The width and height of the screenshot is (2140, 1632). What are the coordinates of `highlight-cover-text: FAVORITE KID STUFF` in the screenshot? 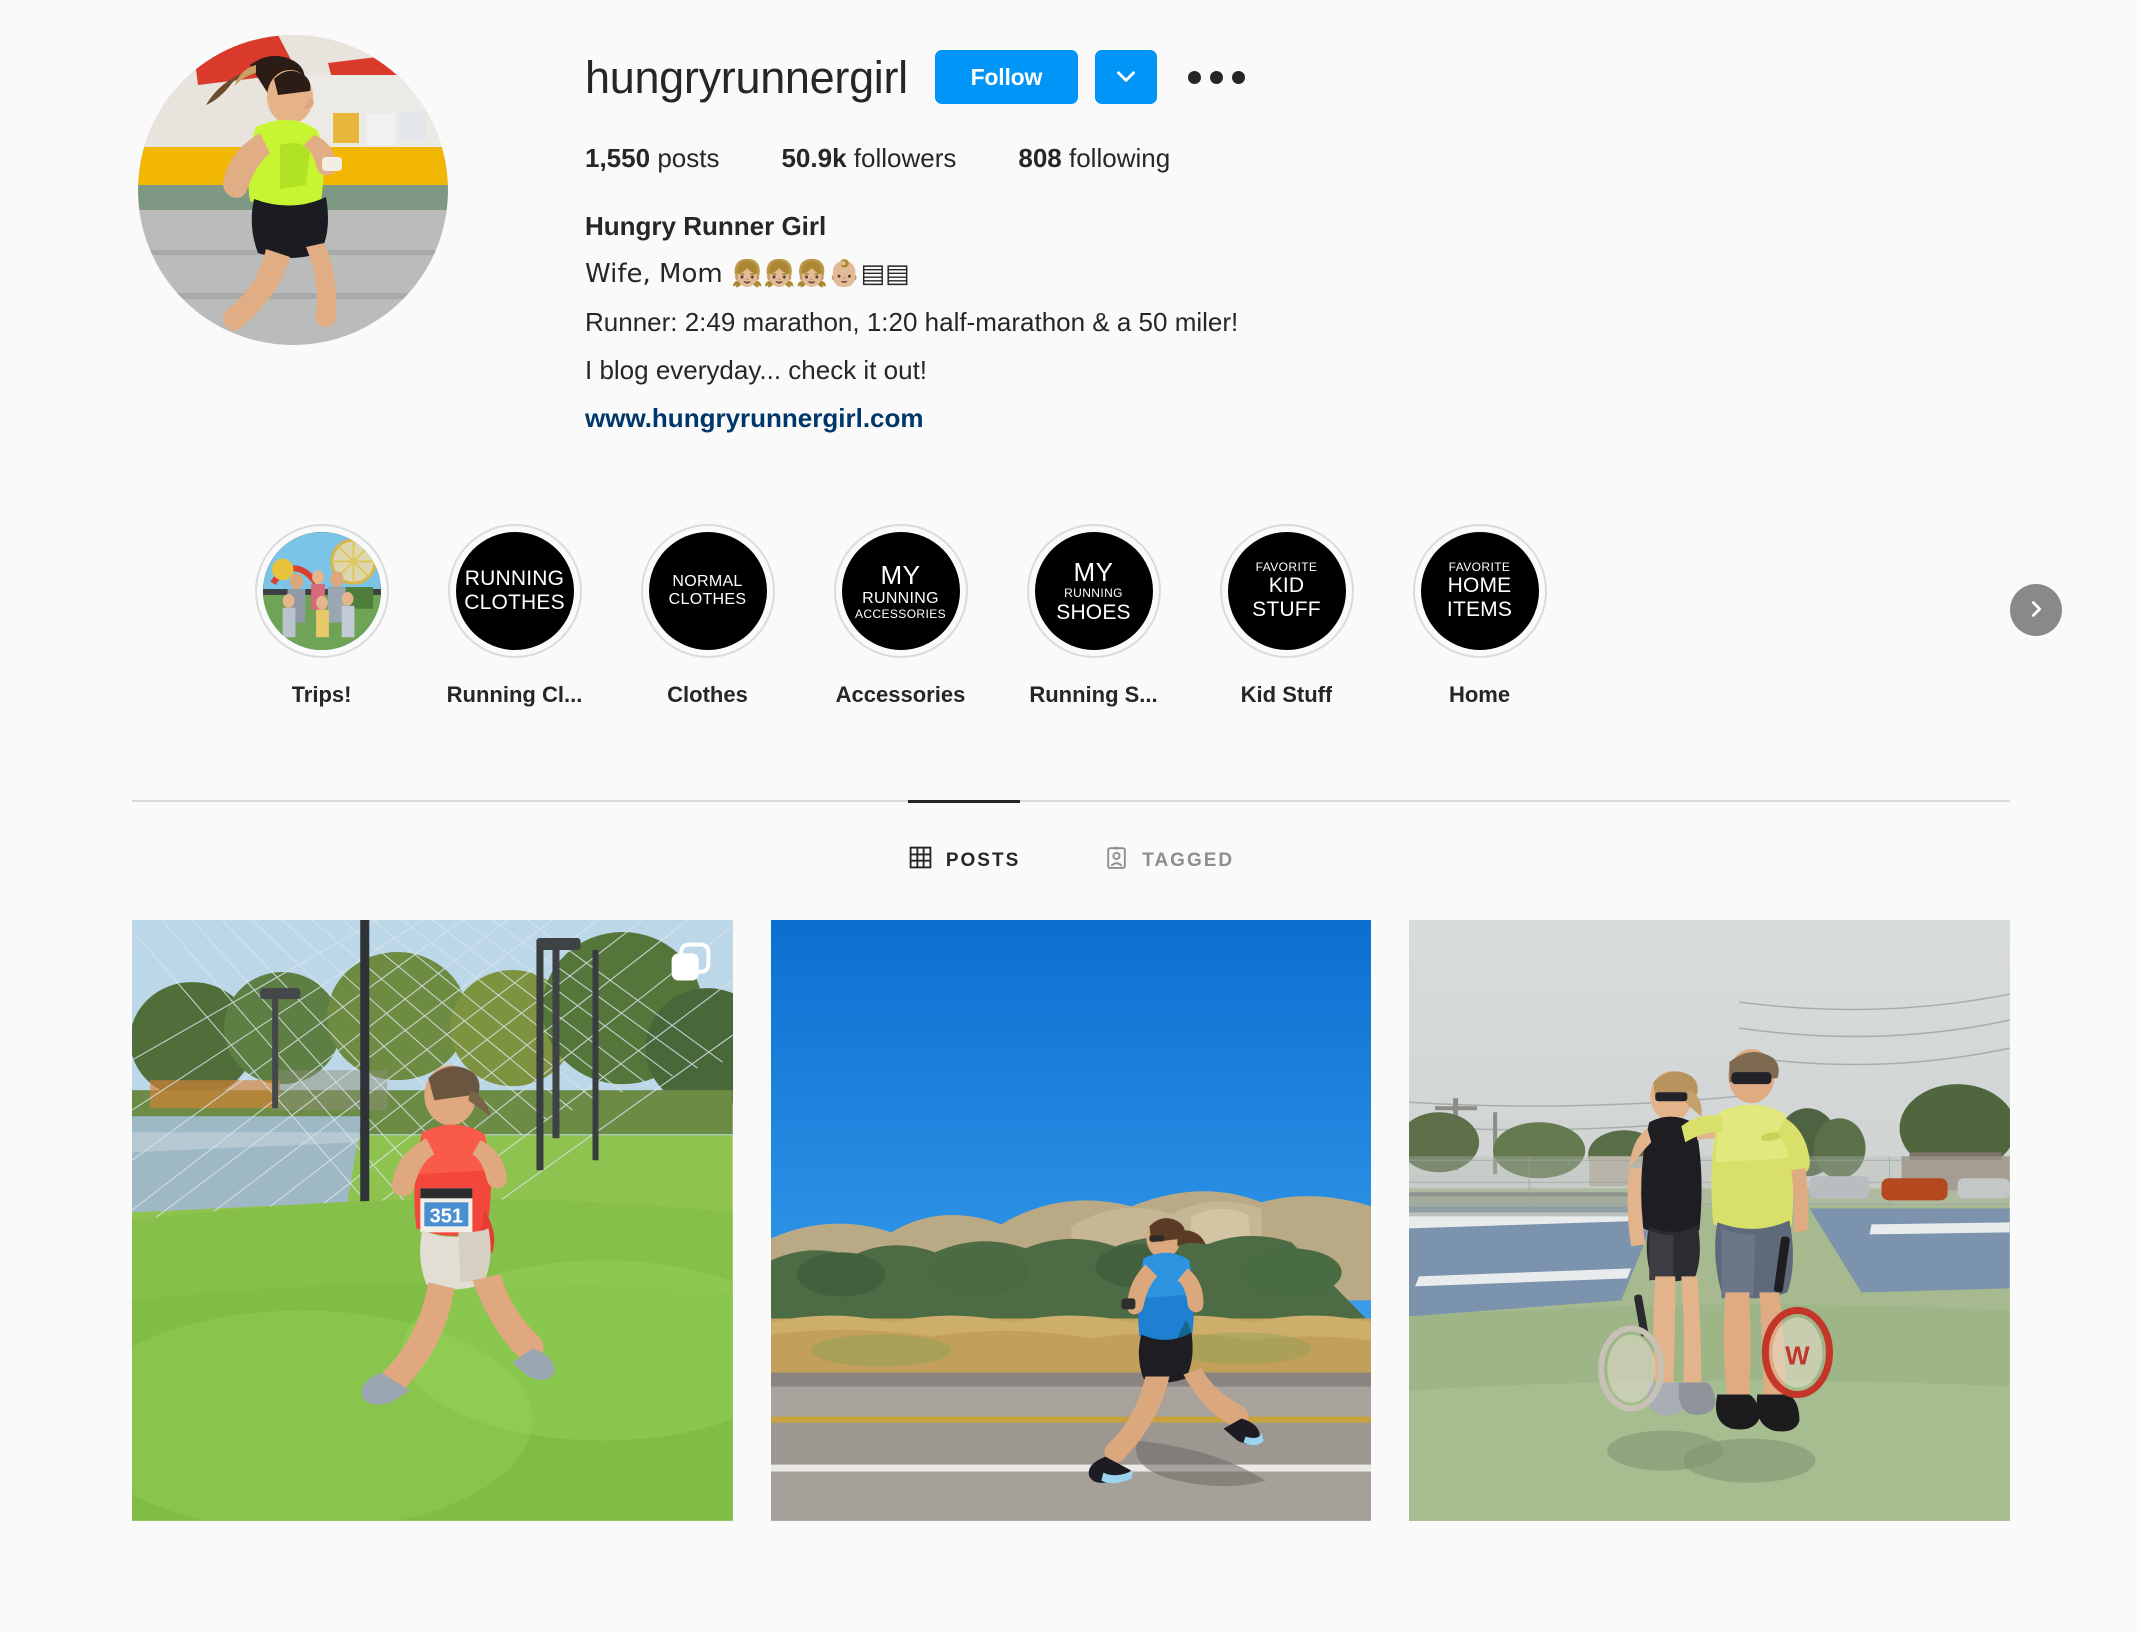 It's located at (1286, 591).